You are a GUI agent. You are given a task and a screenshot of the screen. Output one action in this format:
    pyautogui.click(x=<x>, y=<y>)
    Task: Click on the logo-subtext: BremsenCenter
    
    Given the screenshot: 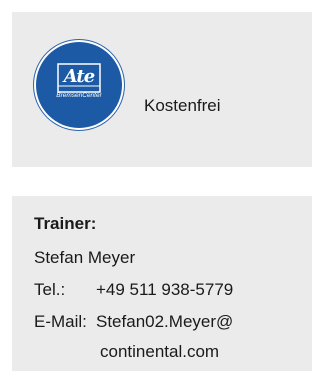 What is the action you would take?
    pyautogui.click(x=79, y=95)
    